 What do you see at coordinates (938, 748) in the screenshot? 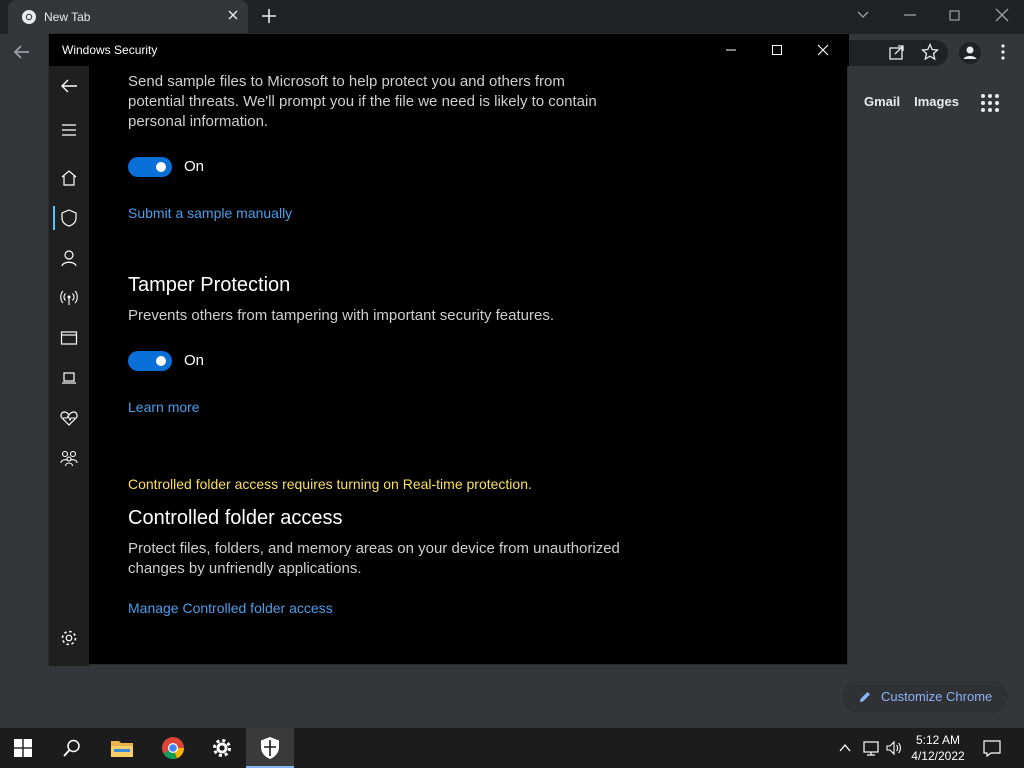
I see `system-clock: 5:12 AM 4/12/2022` at bounding box center [938, 748].